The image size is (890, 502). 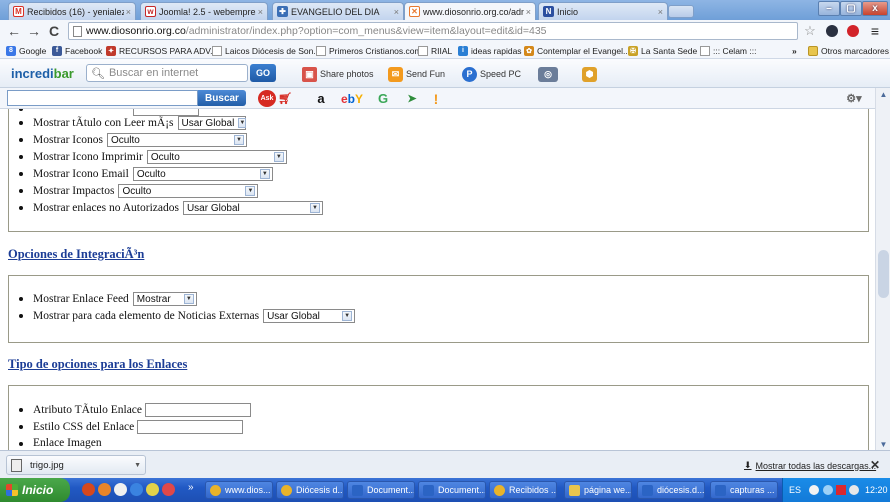 I want to click on tab-evangelio: ✚ EVANGELIO DEL DIA ×, so click(x=338, y=11).